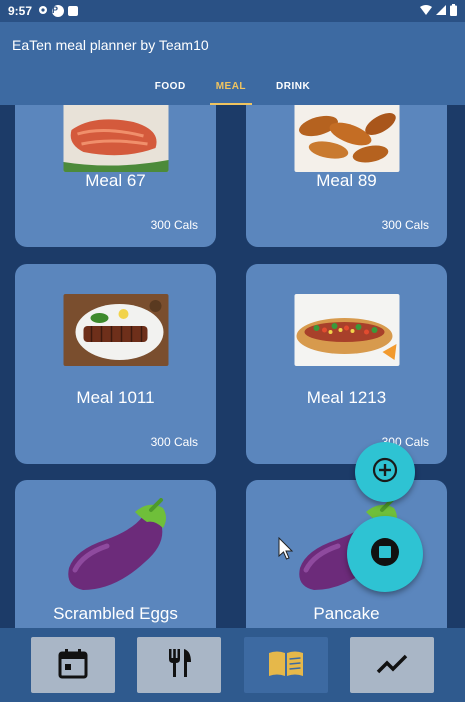  I want to click on bottom-nav, so click(232, 665).